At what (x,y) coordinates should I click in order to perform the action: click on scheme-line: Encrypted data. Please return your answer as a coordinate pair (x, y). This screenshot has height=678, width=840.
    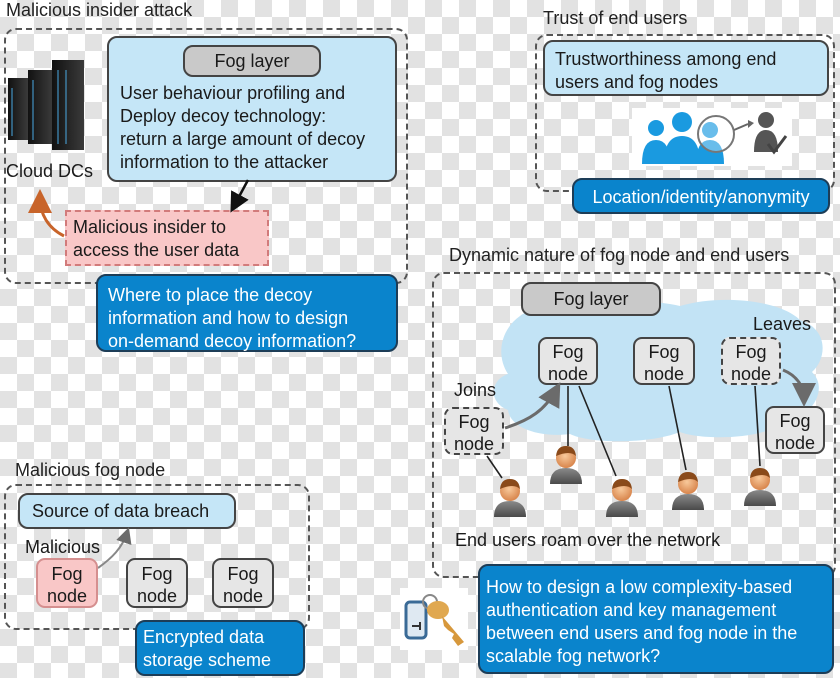
    Looking at the image, I should click on (204, 637).